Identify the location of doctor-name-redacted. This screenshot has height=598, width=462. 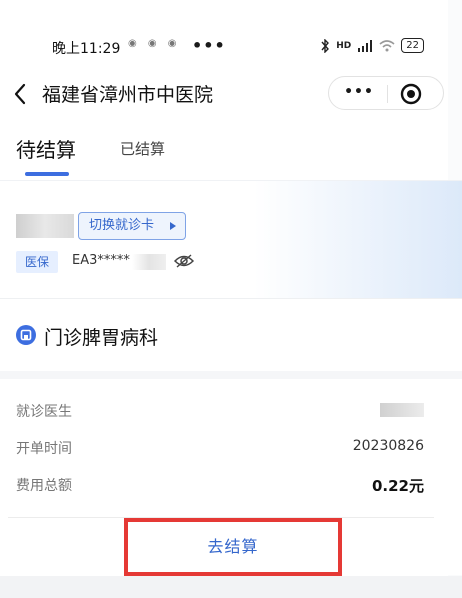
(402, 410).